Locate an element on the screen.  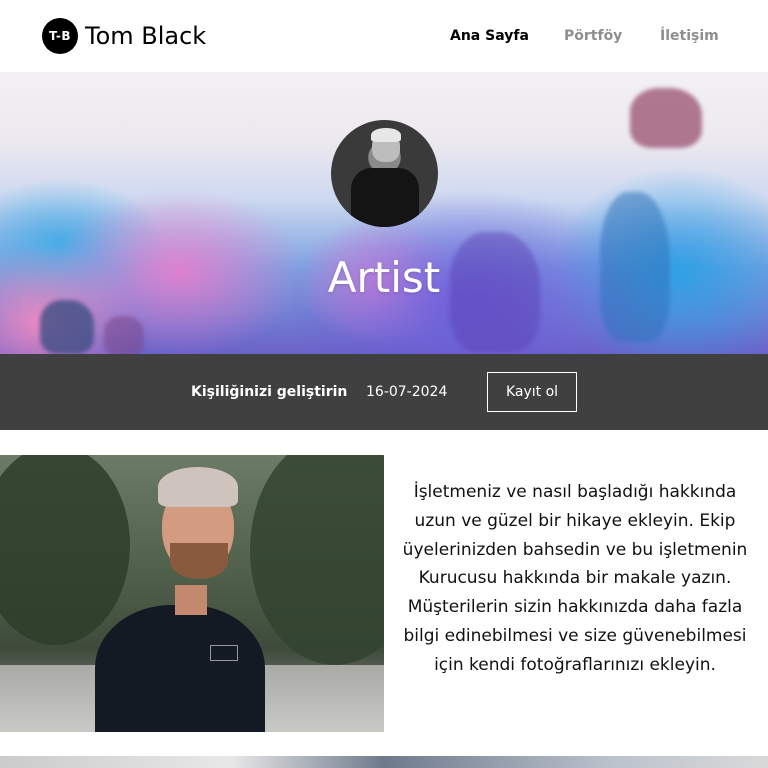
photo-torso is located at coordinates (180, 668).